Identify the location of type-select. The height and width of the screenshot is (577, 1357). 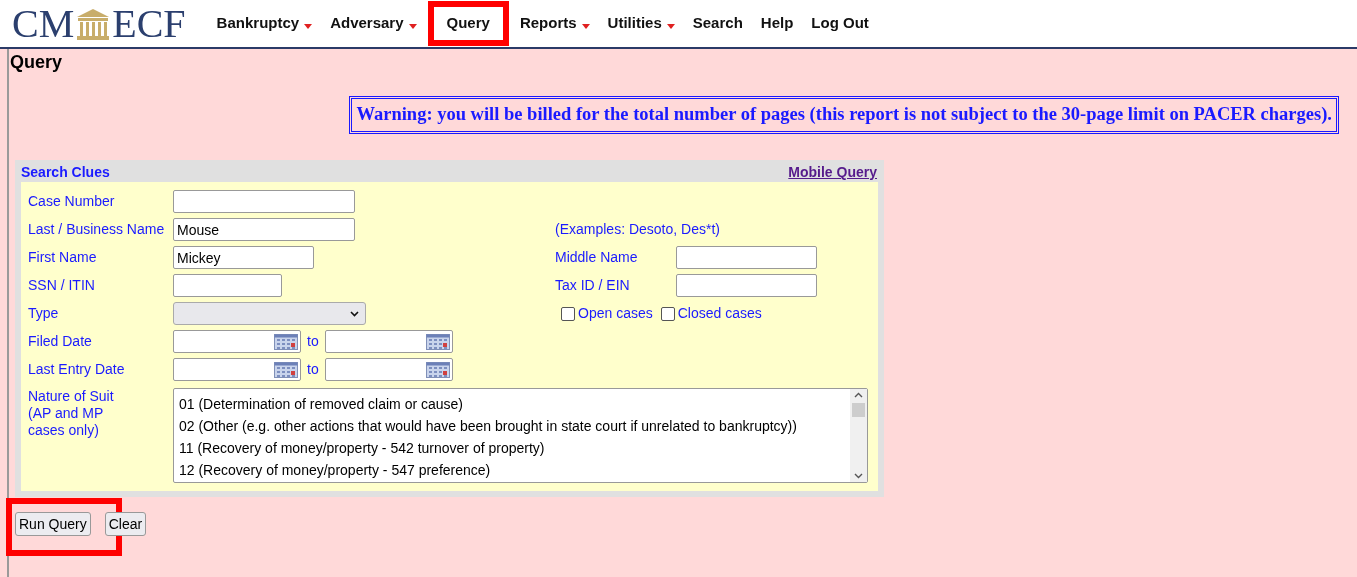
(269, 314).